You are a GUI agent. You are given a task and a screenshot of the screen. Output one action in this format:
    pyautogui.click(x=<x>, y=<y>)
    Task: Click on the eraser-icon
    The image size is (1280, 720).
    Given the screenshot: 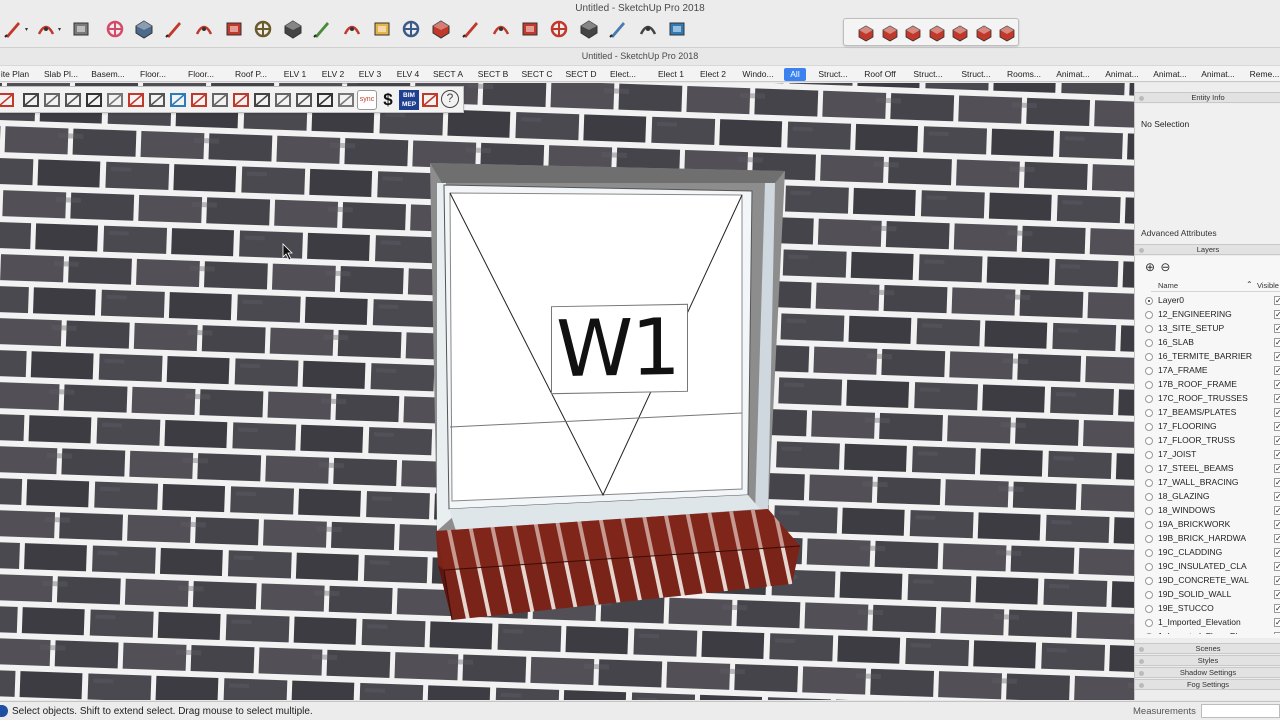 What is the action you would take?
    pyautogui.click(x=115, y=29)
    